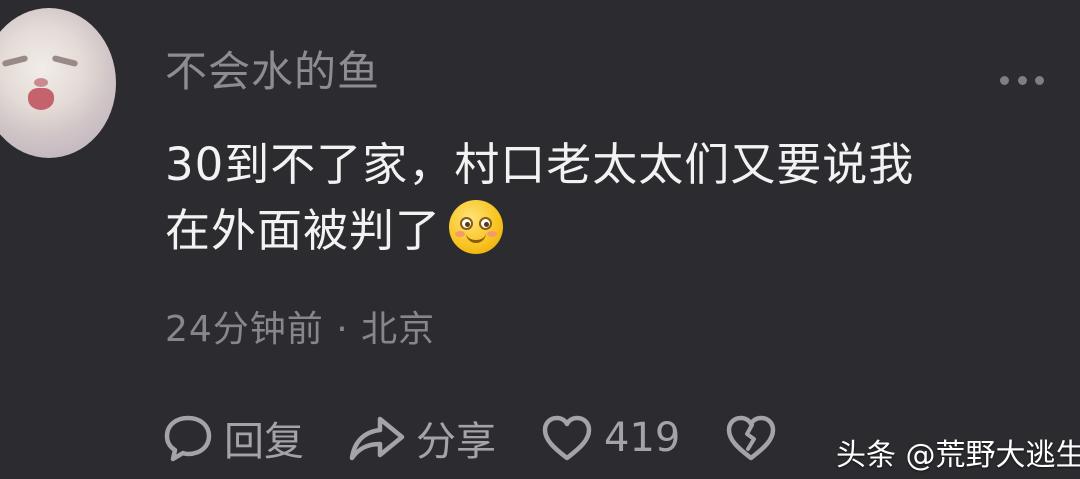  What do you see at coordinates (497, 438) in the screenshot?
I see `action-bar: 回复 分享 419` at bounding box center [497, 438].